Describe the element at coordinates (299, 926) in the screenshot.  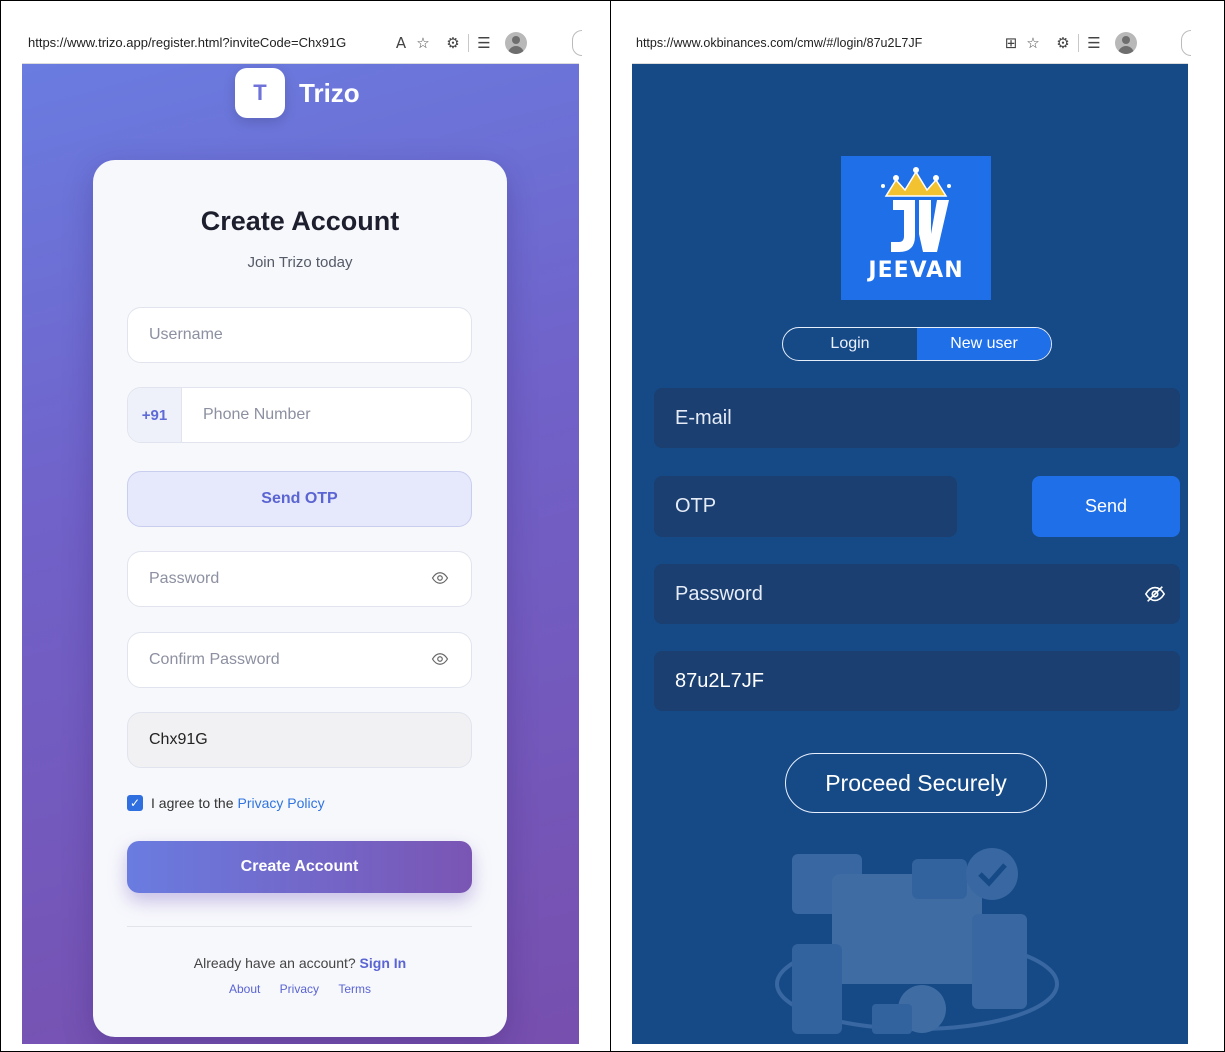
I see `card-divider` at that location.